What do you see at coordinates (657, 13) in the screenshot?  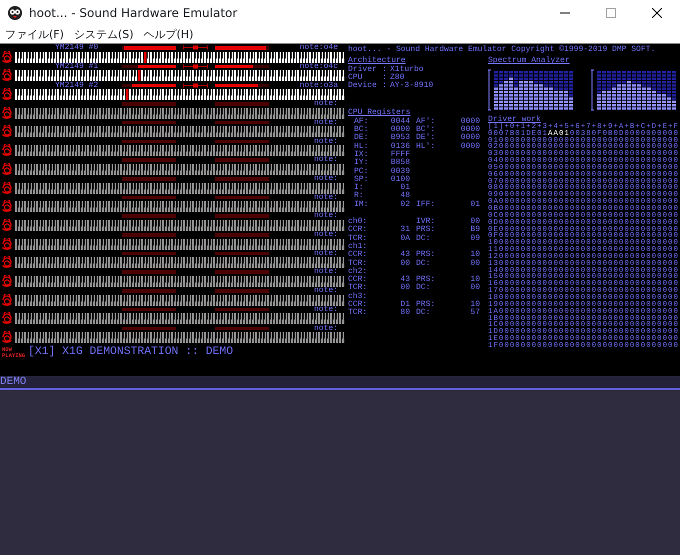 I see `close-icon` at bounding box center [657, 13].